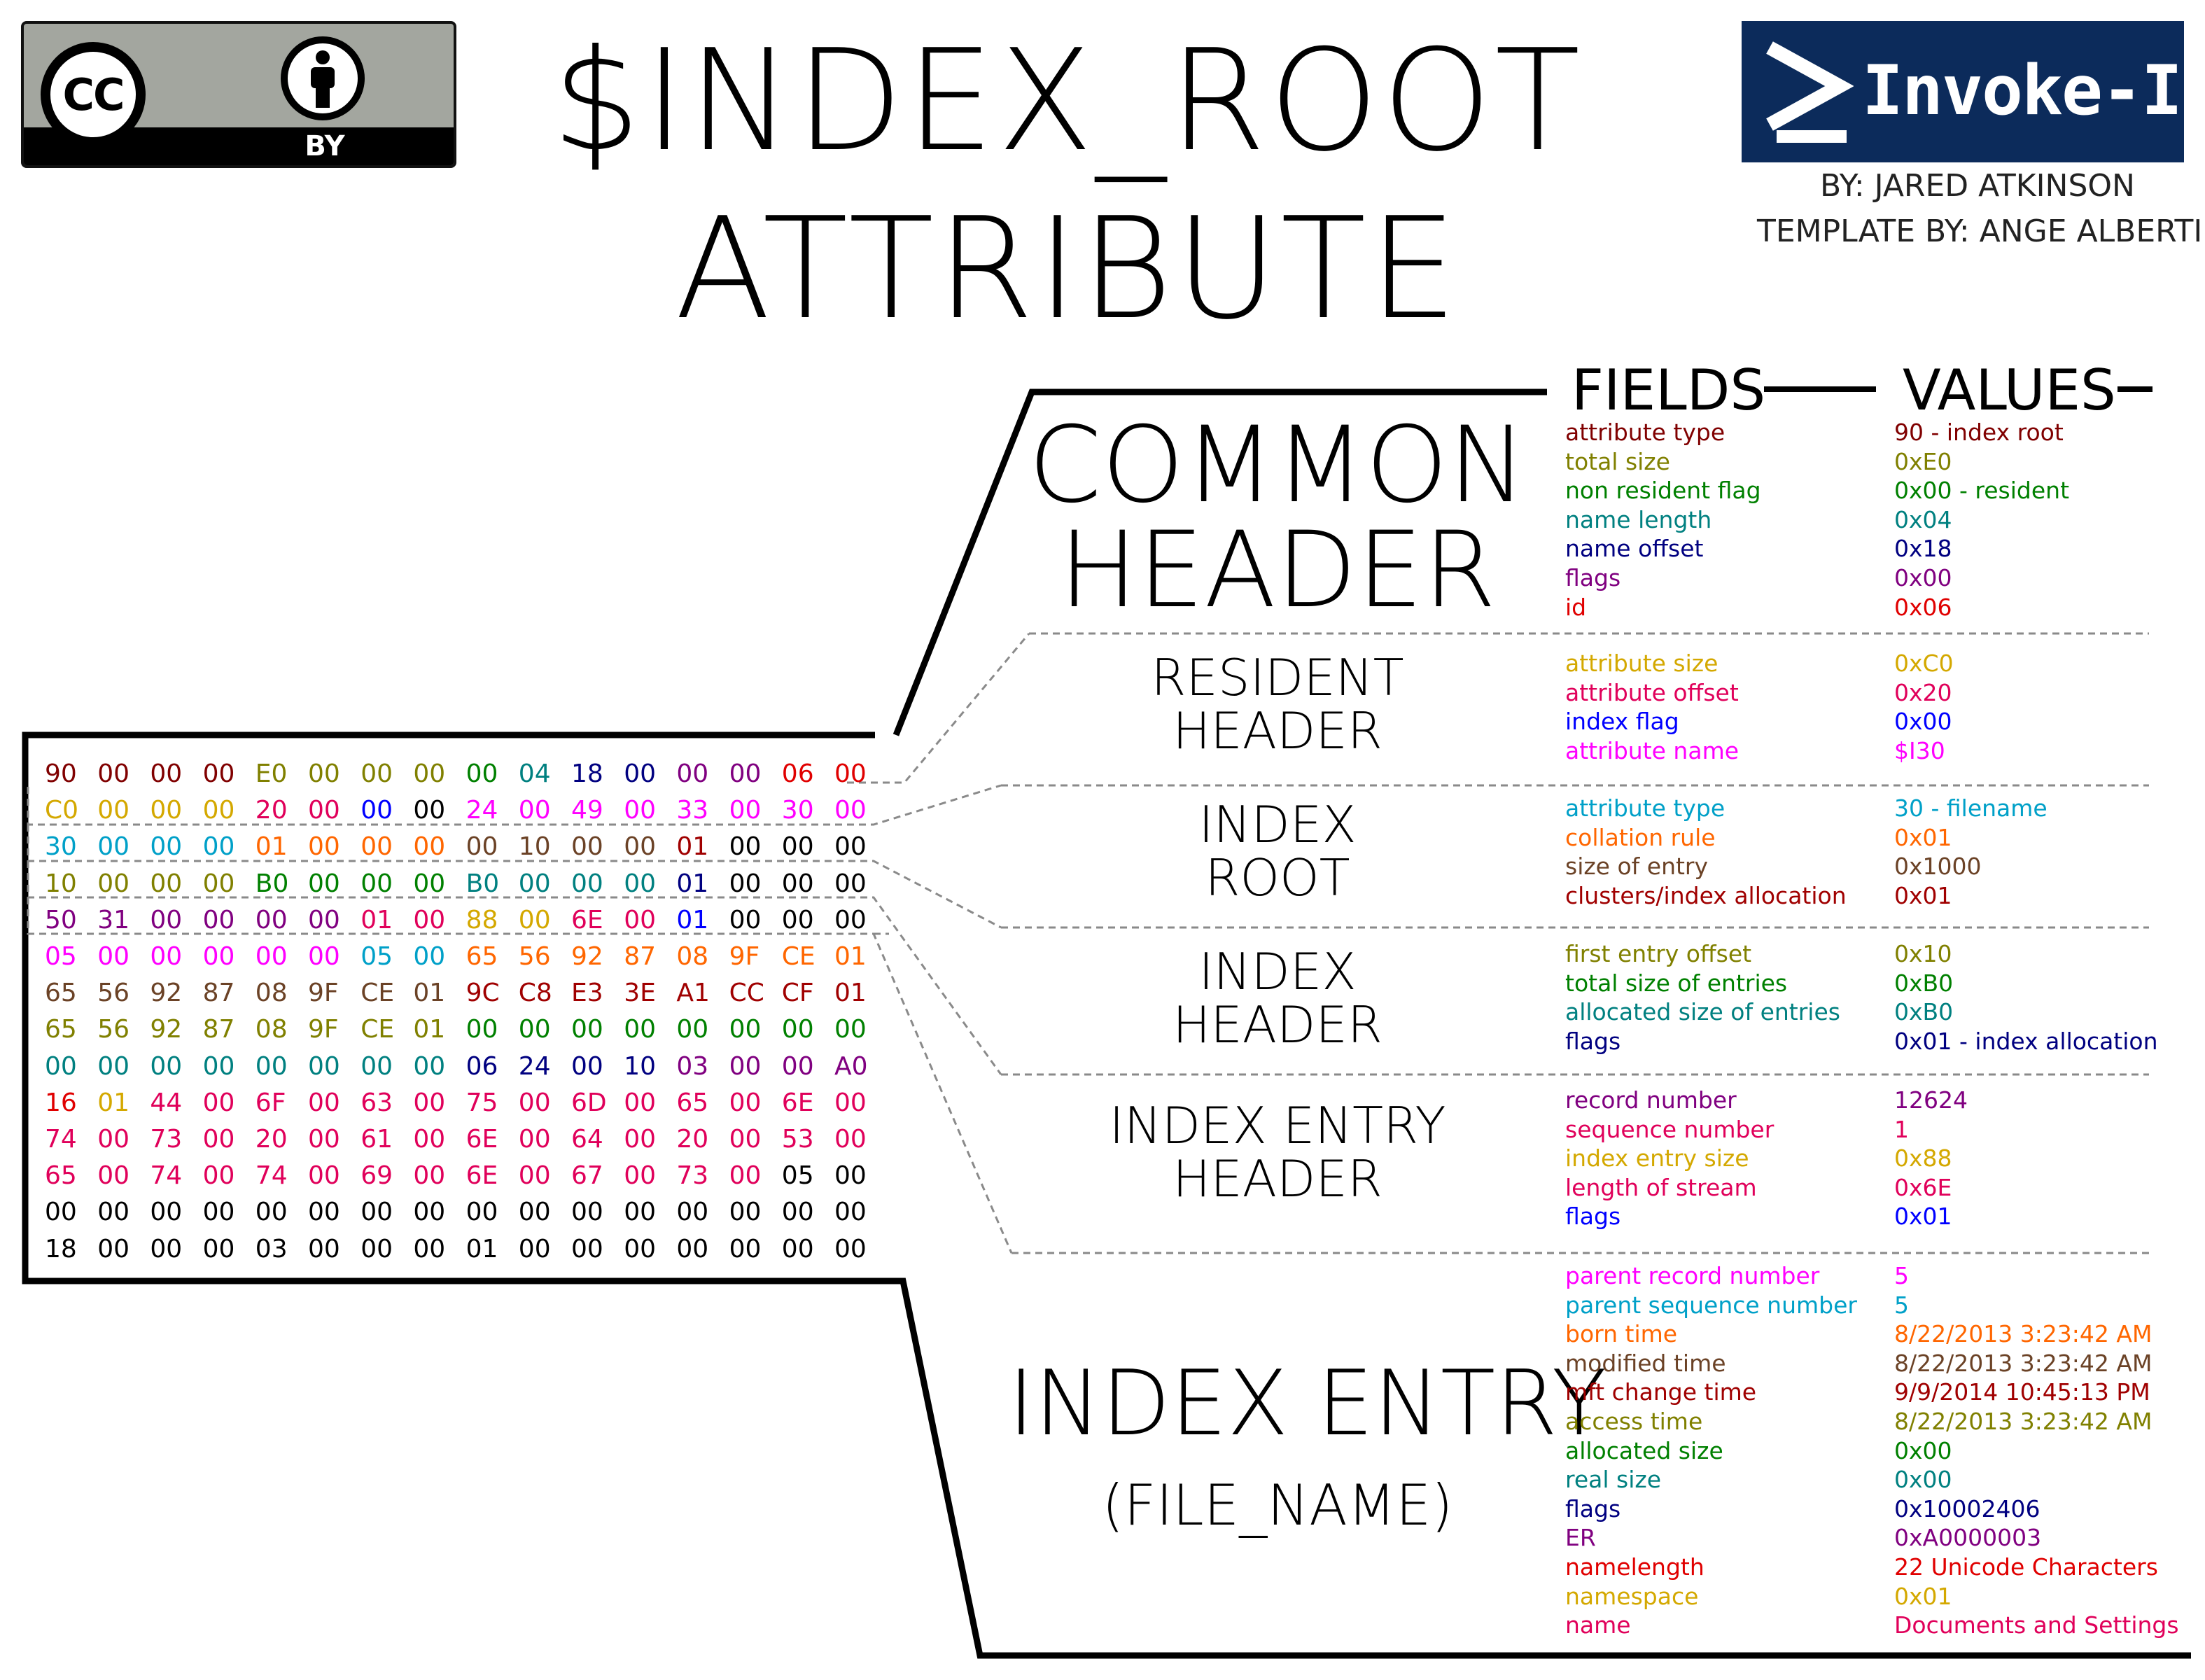  I want to click on hex-byte: 06, so click(481, 1066).